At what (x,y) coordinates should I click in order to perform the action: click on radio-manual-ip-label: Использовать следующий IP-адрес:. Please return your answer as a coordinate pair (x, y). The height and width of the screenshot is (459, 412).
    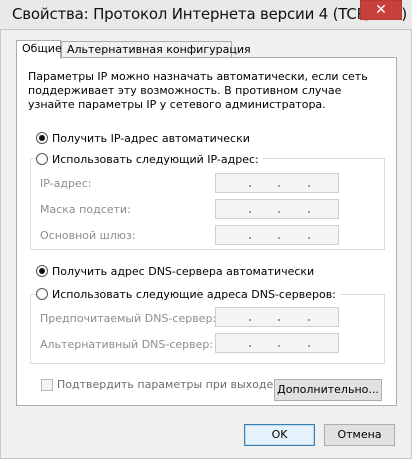
    Looking at the image, I should click on (155, 159).